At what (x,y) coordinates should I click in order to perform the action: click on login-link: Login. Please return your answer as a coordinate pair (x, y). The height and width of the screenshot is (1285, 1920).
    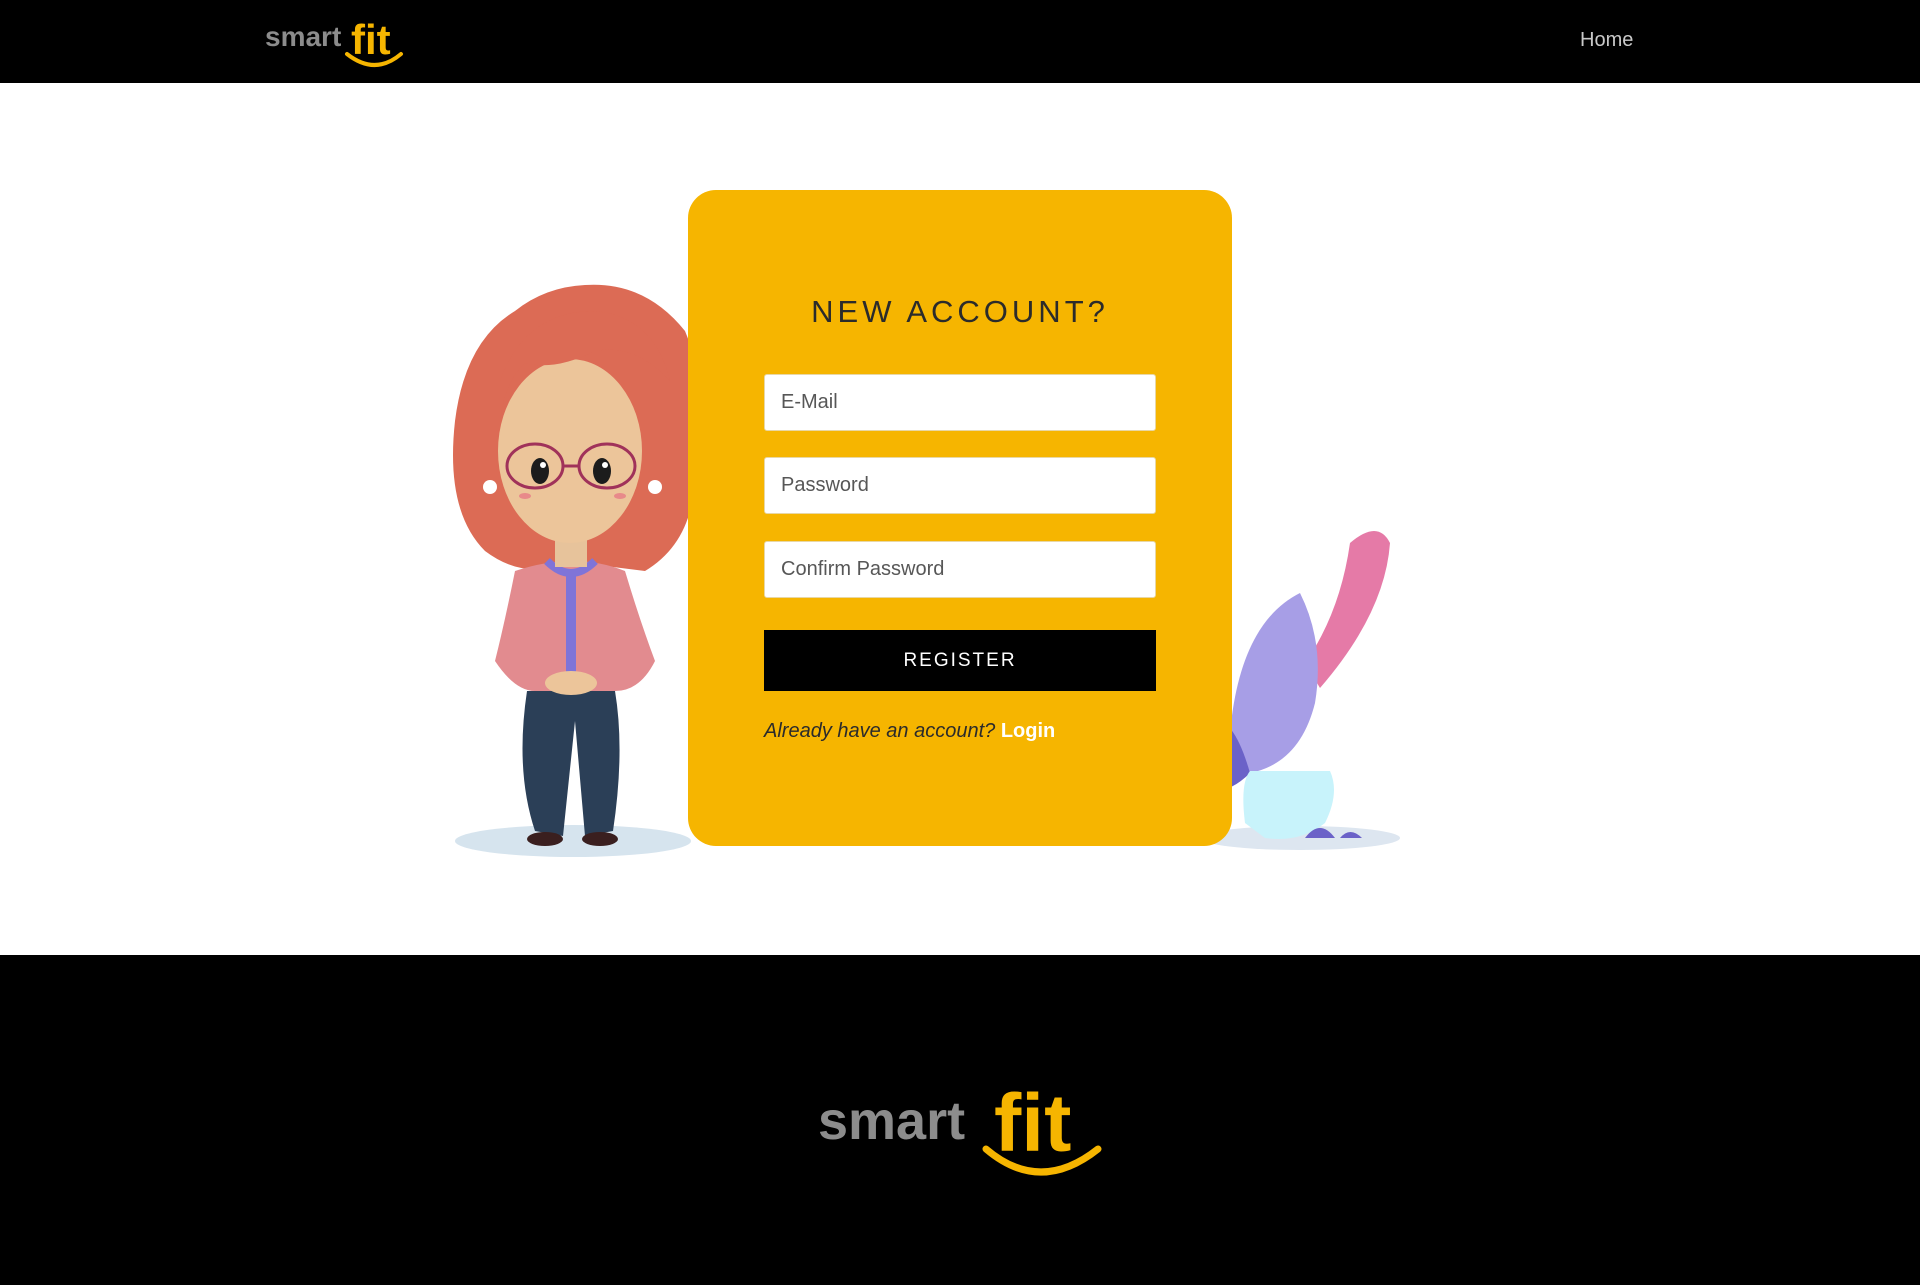
    Looking at the image, I should click on (1028, 731).